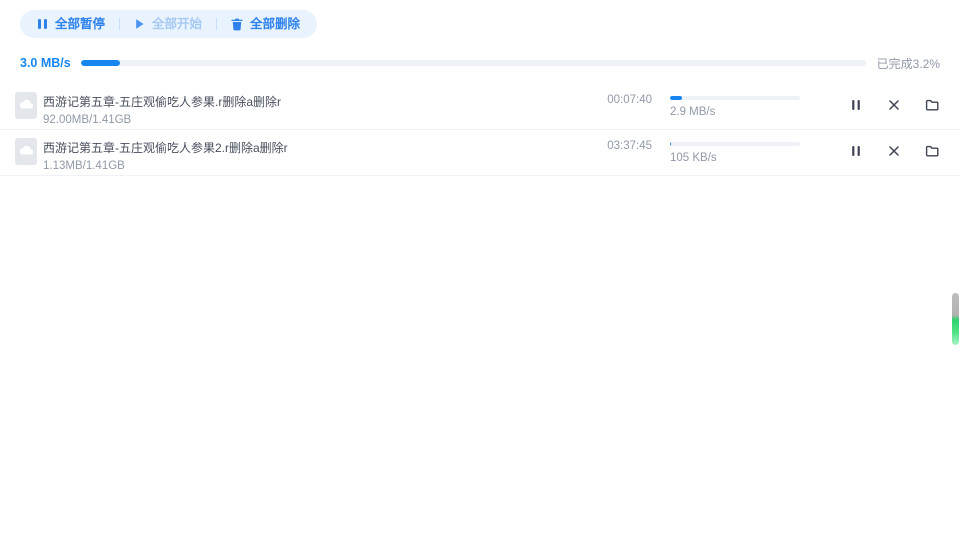 The width and height of the screenshot is (960, 552). I want to click on file-meta: 西游记第五章-五庄观偷吃人参果.r删除a删除r 92.00MB/1.41GB, so click(317, 109).